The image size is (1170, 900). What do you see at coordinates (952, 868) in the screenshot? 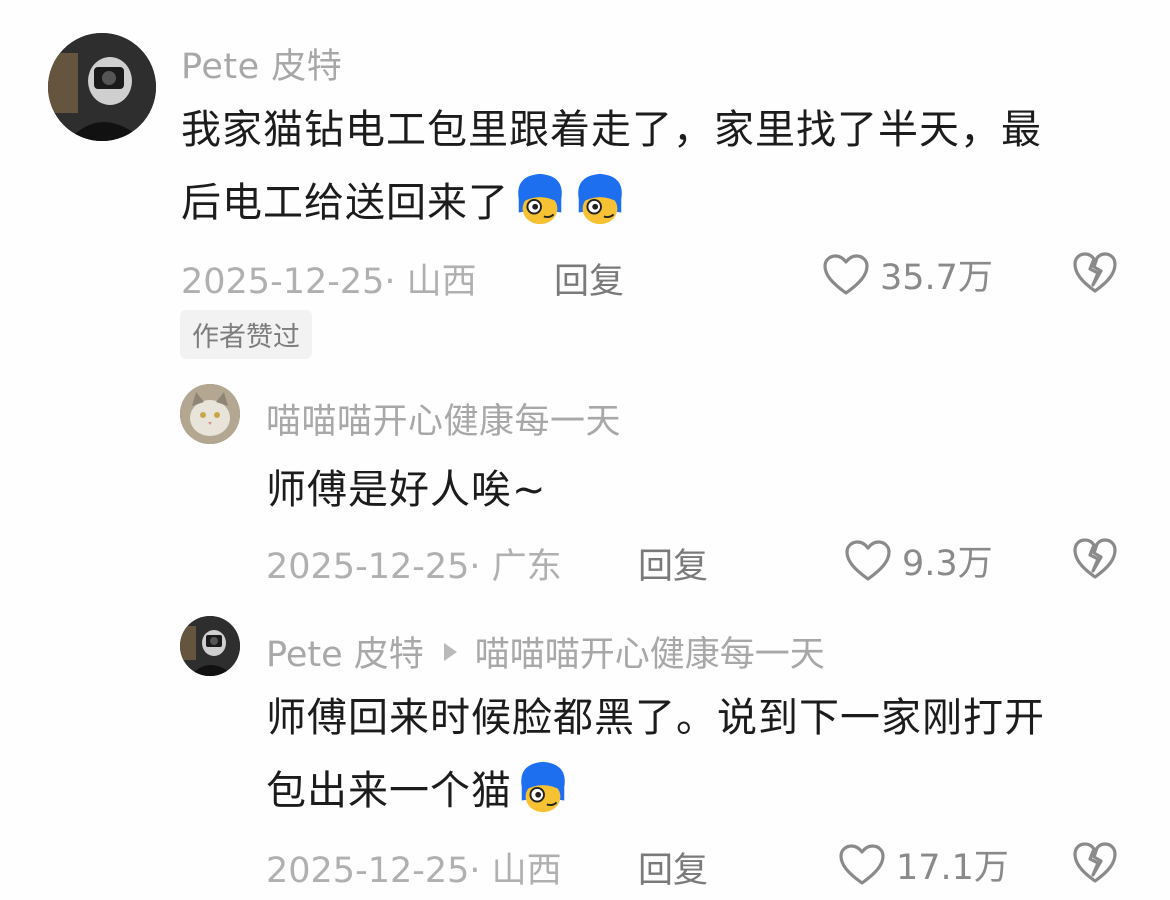
I see `like-count: 17.1万` at bounding box center [952, 868].